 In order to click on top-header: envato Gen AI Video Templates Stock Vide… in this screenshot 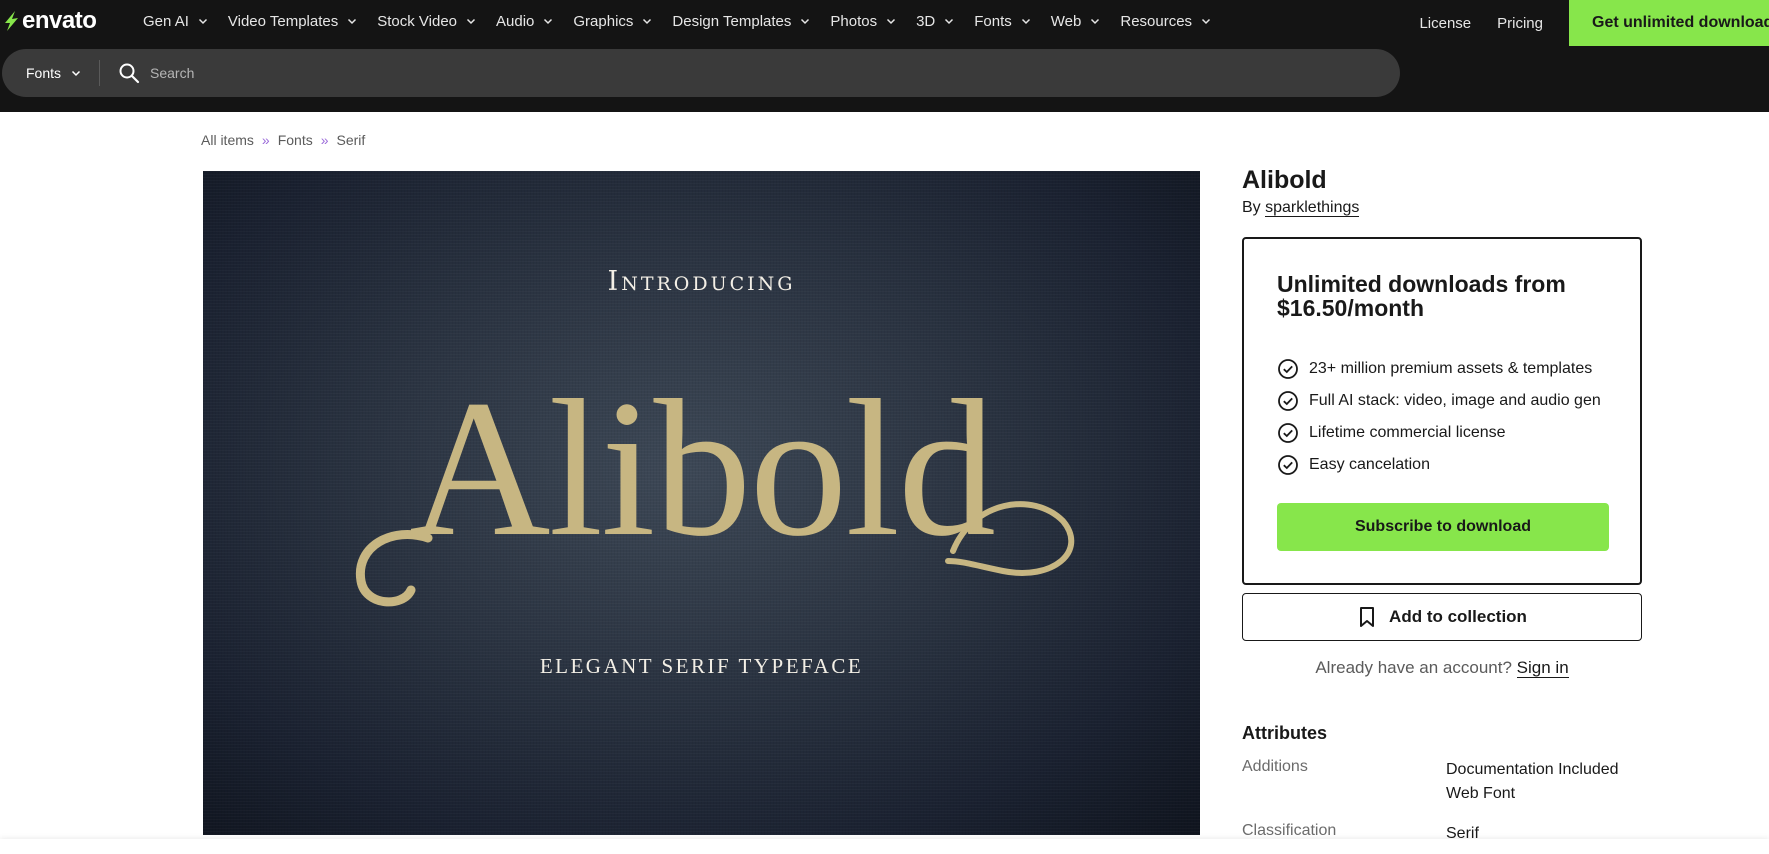, I will do `click(884, 56)`.